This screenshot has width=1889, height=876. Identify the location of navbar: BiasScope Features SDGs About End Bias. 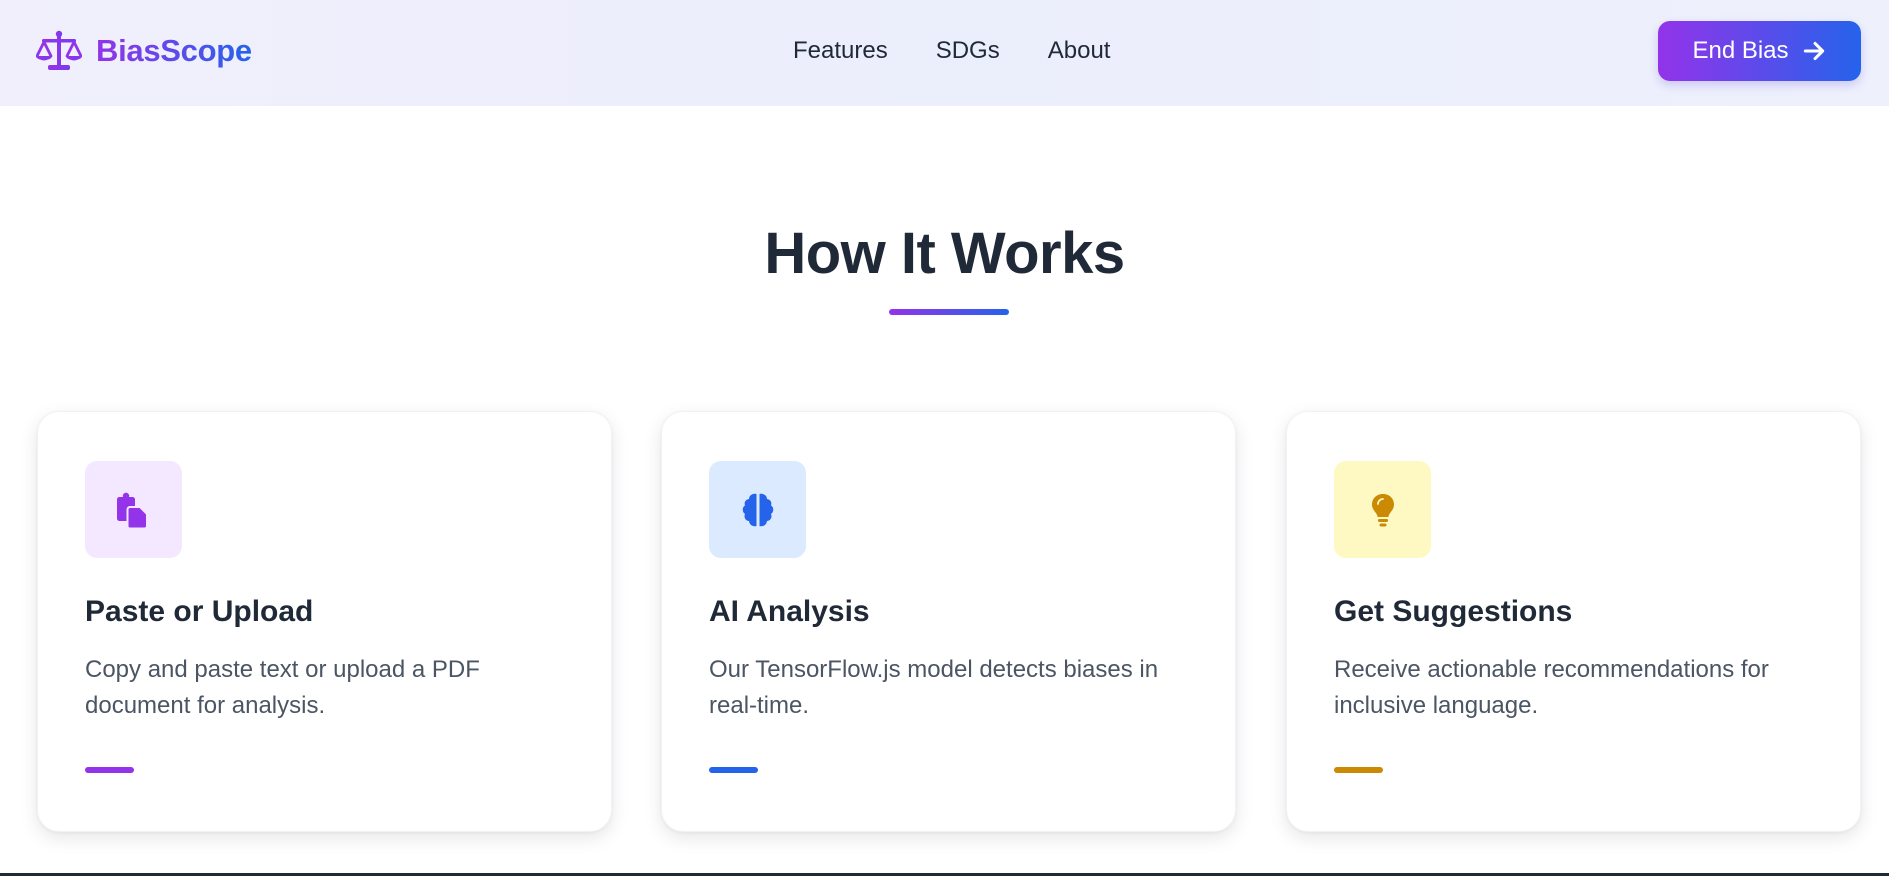
(944, 53).